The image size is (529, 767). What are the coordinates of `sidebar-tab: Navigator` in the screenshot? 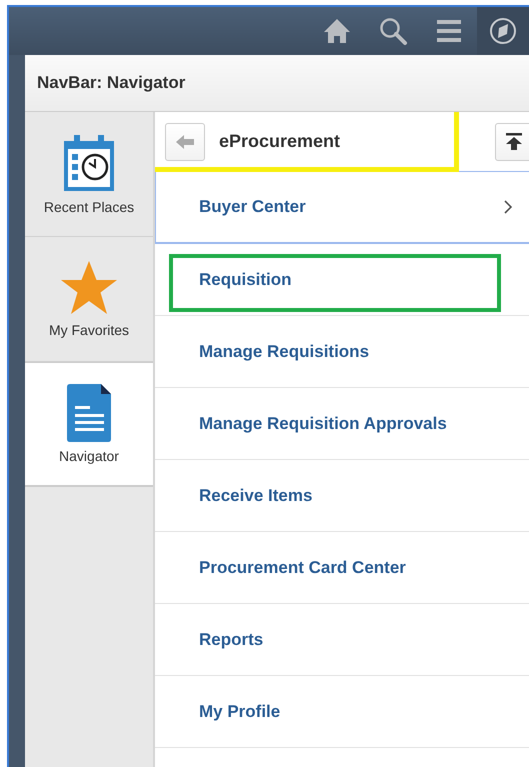 It's located at (89, 424).